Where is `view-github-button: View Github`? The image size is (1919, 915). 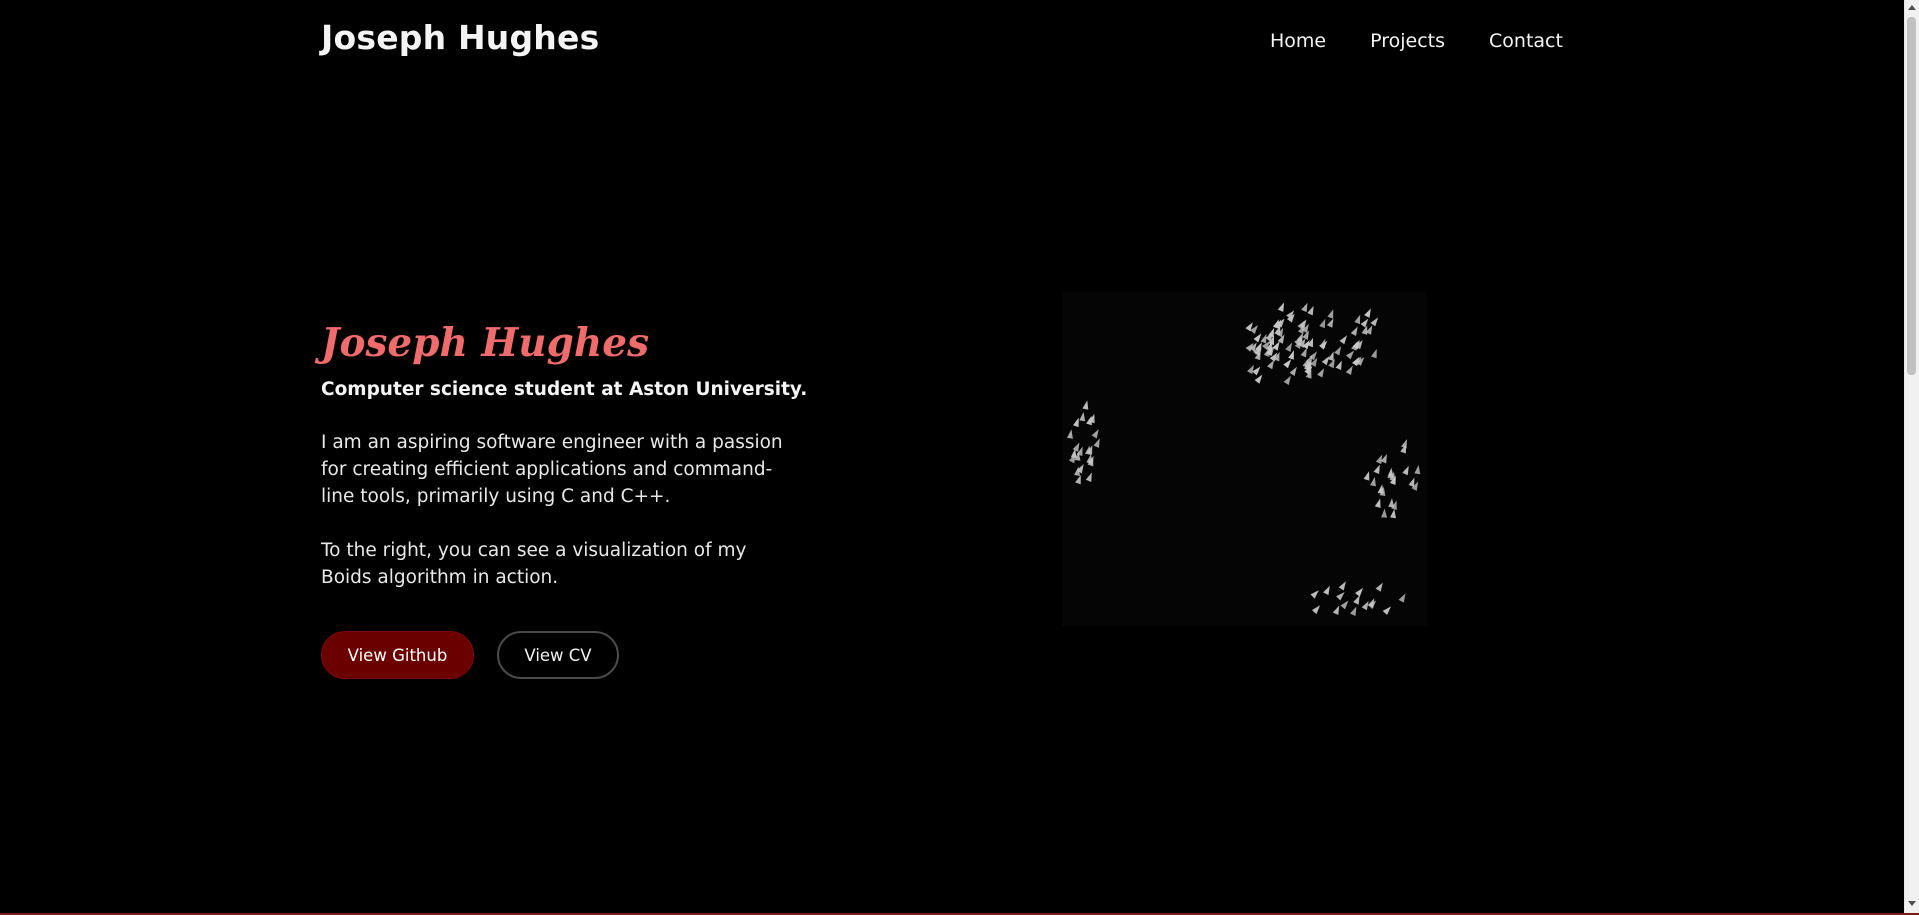
view-github-button: View Github is located at coordinates (397, 655).